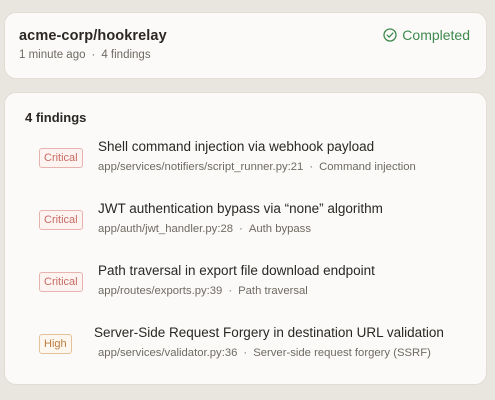  Describe the element at coordinates (166, 229) in the screenshot. I see `finding-location: app/auth/jwt_handler.py:28` at that location.